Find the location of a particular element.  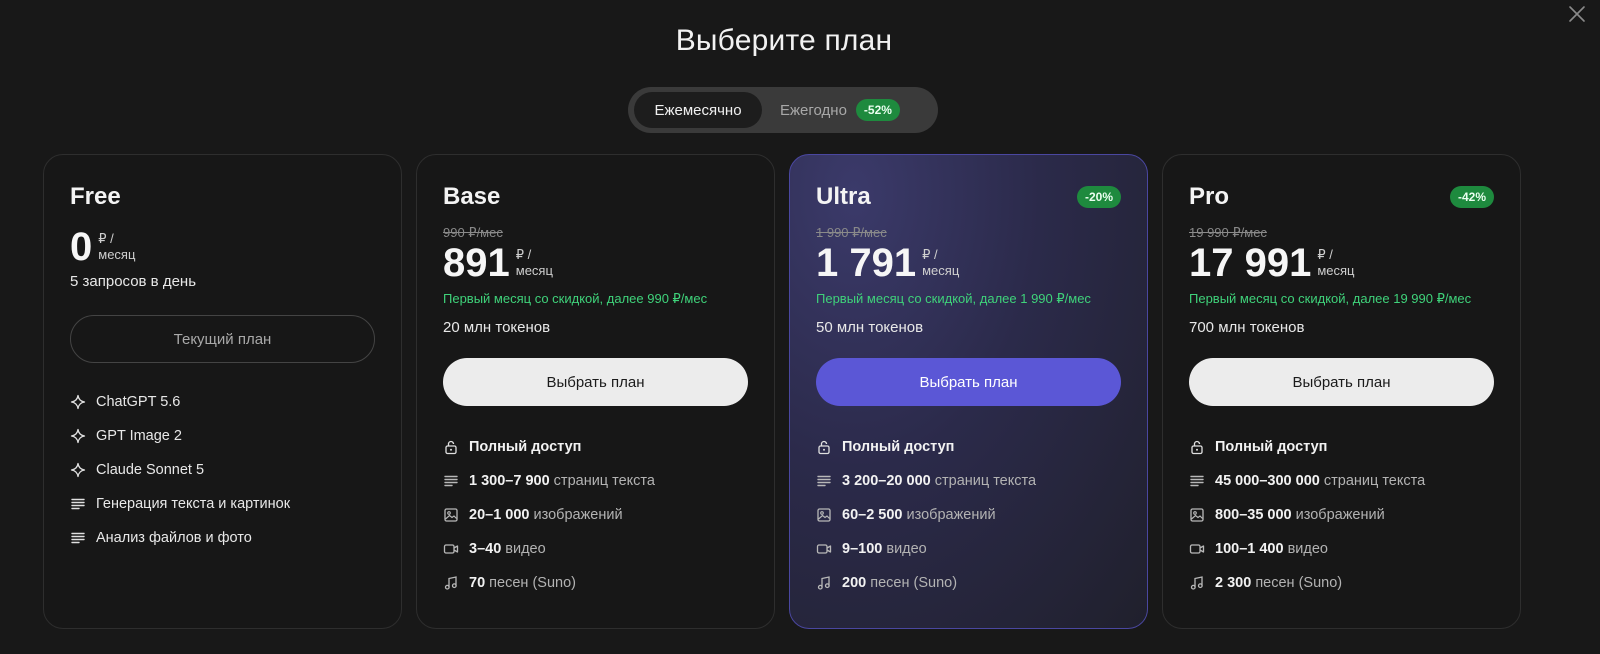

feature-images: 800–35 000 изображений is located at coordinates (1341, 515).